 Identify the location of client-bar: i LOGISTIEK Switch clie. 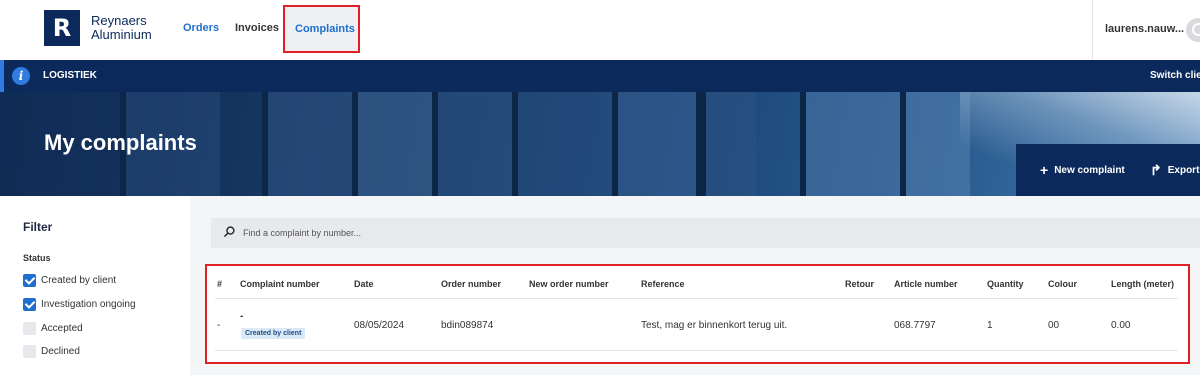
(600, 76).